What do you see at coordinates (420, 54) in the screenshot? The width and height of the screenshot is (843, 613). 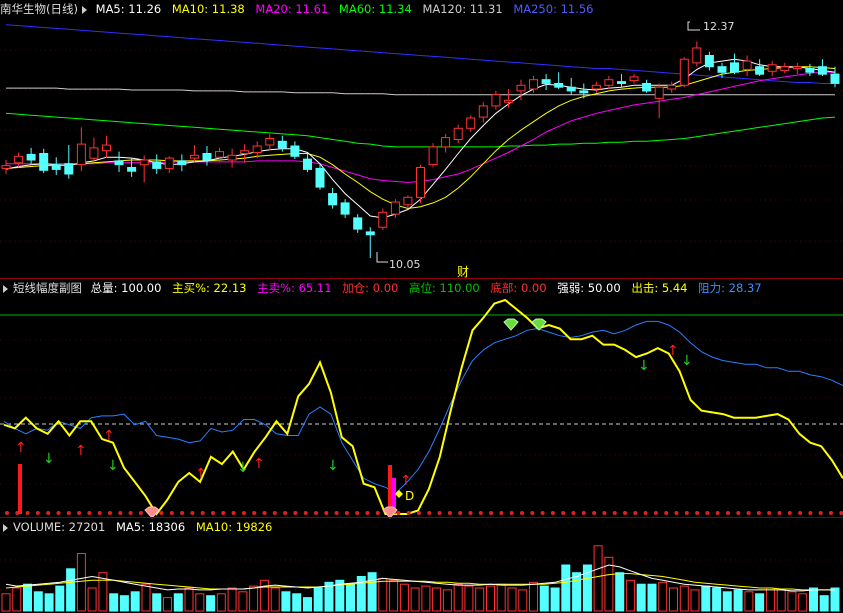 I see `ma250-line` at bounding box center [420, 54].